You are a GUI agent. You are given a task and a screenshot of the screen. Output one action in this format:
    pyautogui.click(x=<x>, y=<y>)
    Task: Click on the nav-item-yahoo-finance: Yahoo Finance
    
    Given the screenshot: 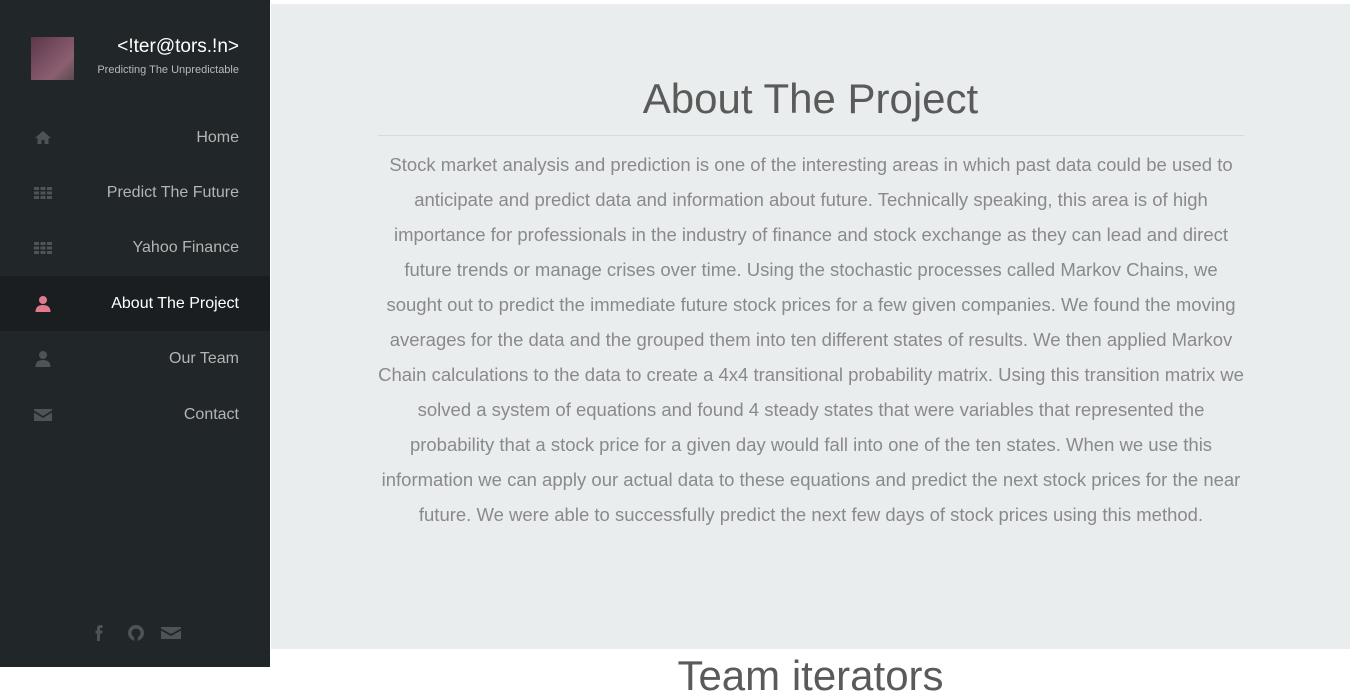 What is the action you would take?
    pyautogui.click(x=135, y=247)
    